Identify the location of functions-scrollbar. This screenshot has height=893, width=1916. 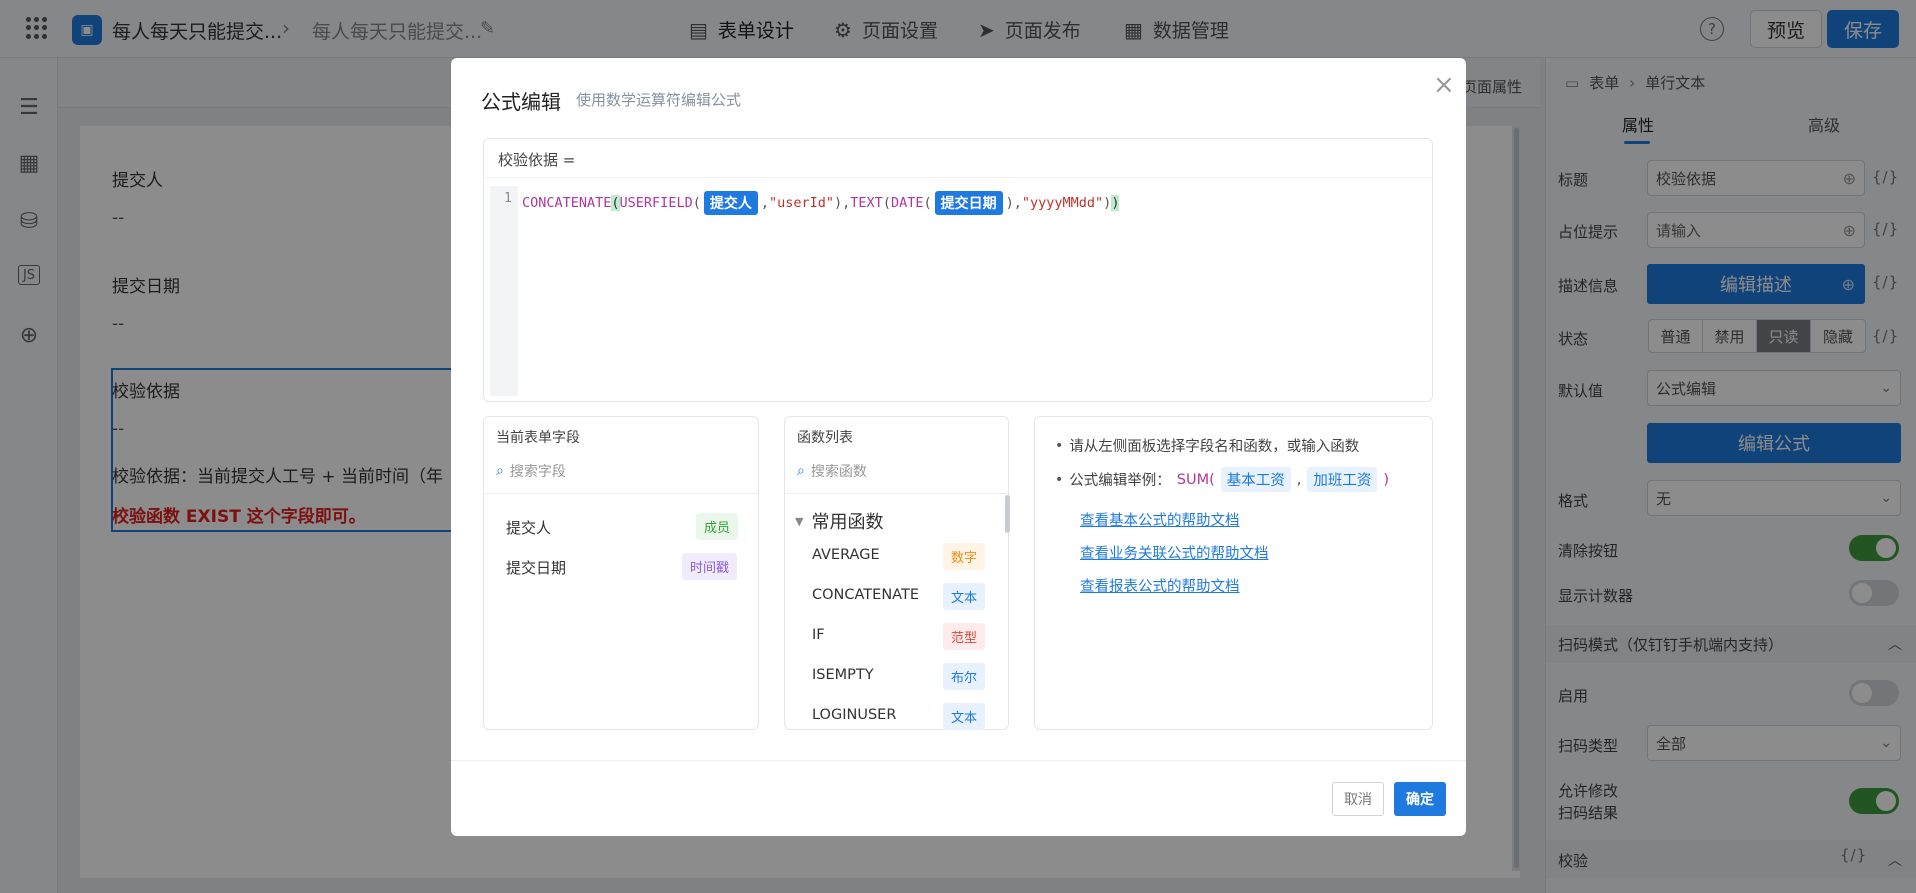
(1007, 514).